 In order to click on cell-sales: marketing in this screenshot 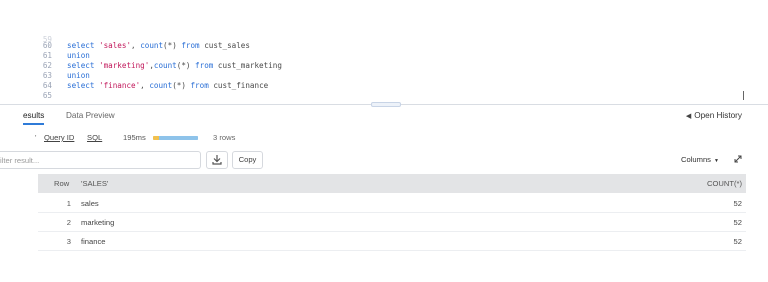, I will do `click(98, 222)`.